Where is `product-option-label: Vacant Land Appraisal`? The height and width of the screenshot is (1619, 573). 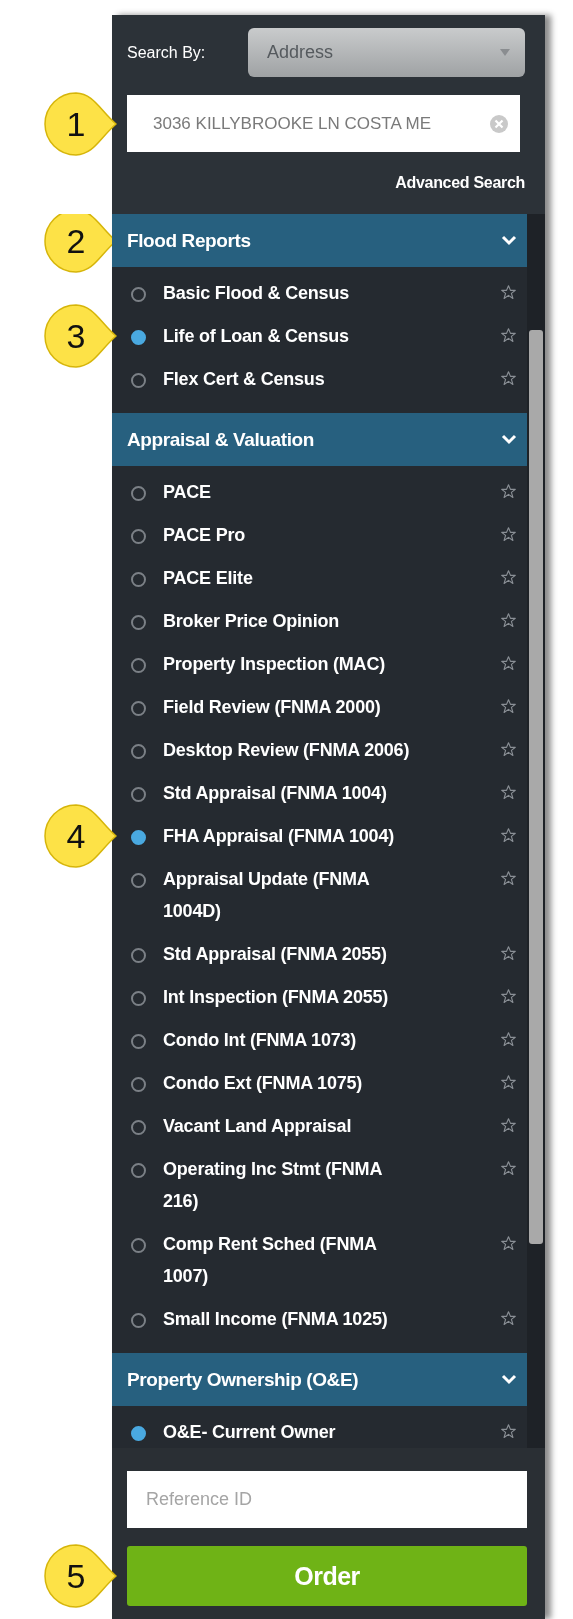 product-option-label: Vacant Land Appraisal is located at coordinates (289, 1125).